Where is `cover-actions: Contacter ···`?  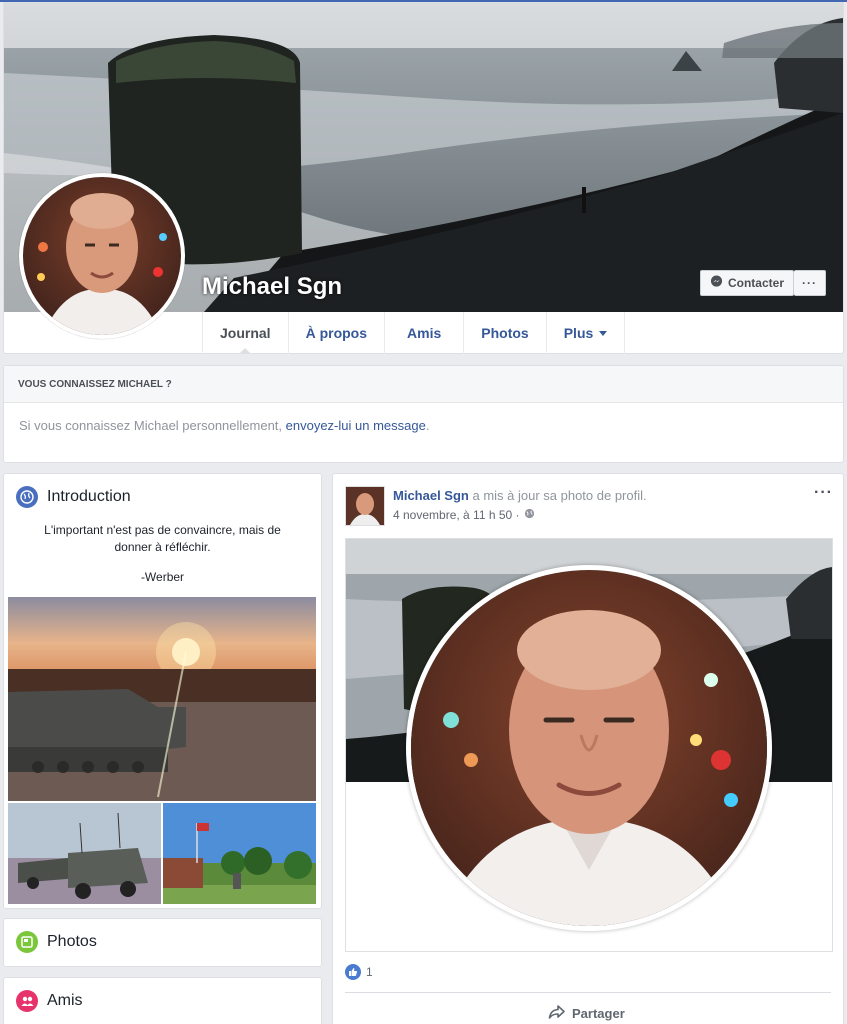 cover-actions: Contacter ··· is located at coordinates (762, 283).